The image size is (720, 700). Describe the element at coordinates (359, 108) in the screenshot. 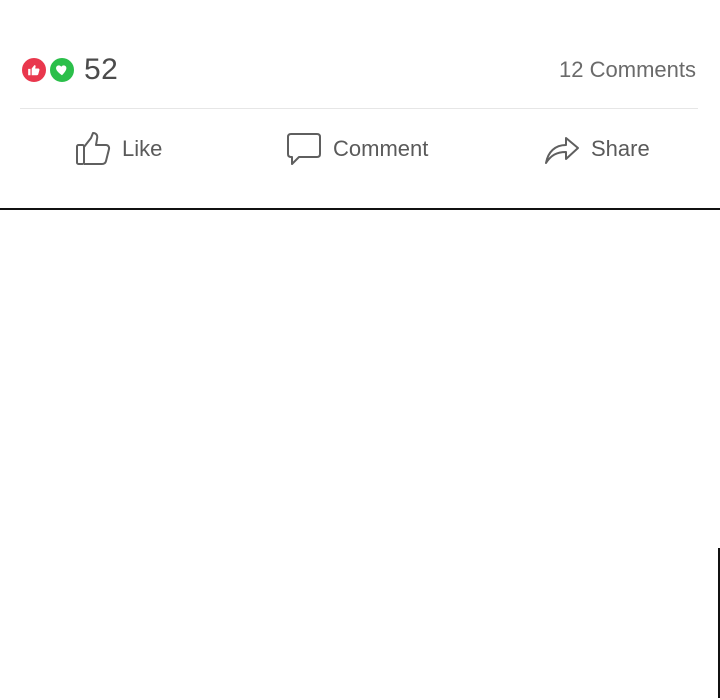

I see `divider` at that location.